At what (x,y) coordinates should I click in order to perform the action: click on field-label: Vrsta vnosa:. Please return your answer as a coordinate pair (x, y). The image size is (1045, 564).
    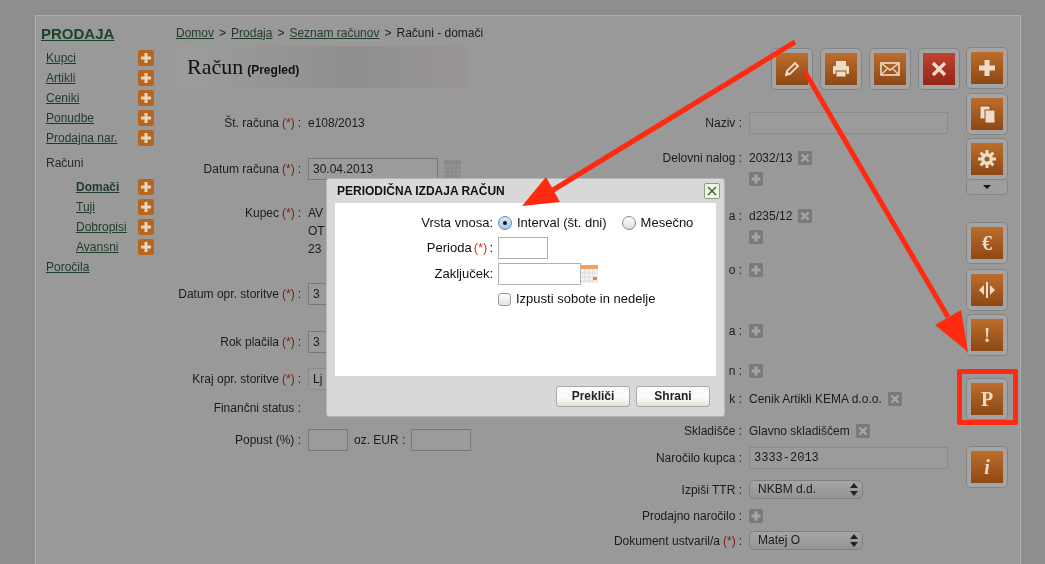
    Looking at the image, I should click on (457, 223).